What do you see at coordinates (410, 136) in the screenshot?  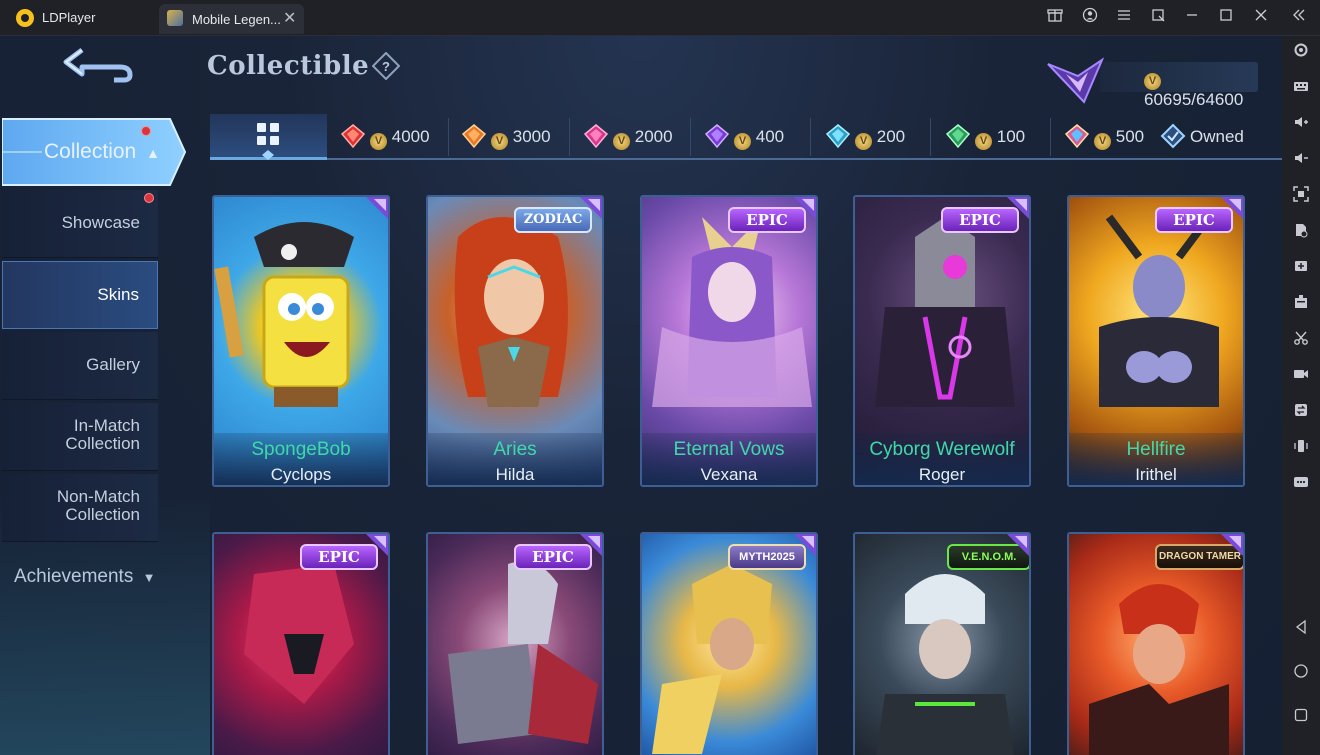 I see `filter-cost: 4000` at bounding box center [410, 136].